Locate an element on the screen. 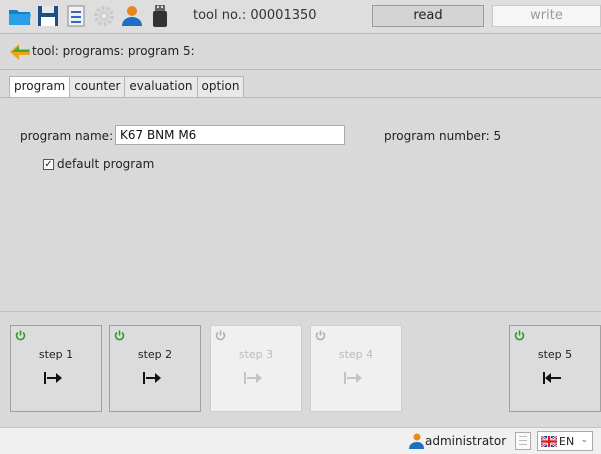 Image resolution: width=601 pixels, height=454 pixels. steps-divider is located at coordinates (300, 311).